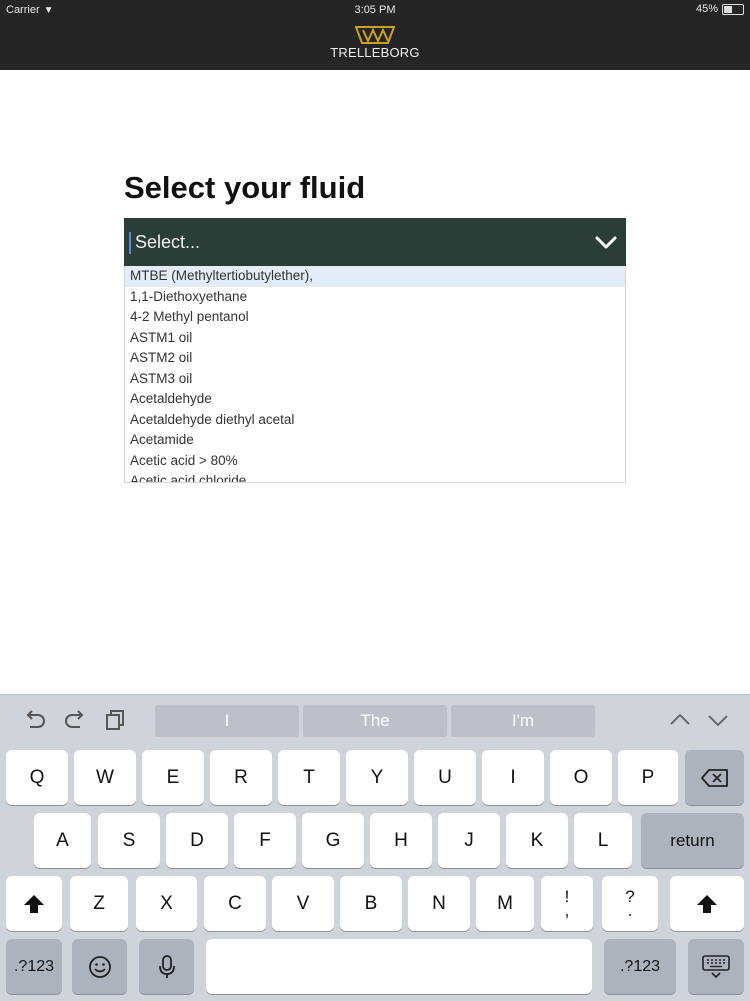  I want to click on shift-right-key, so click(707, 903).